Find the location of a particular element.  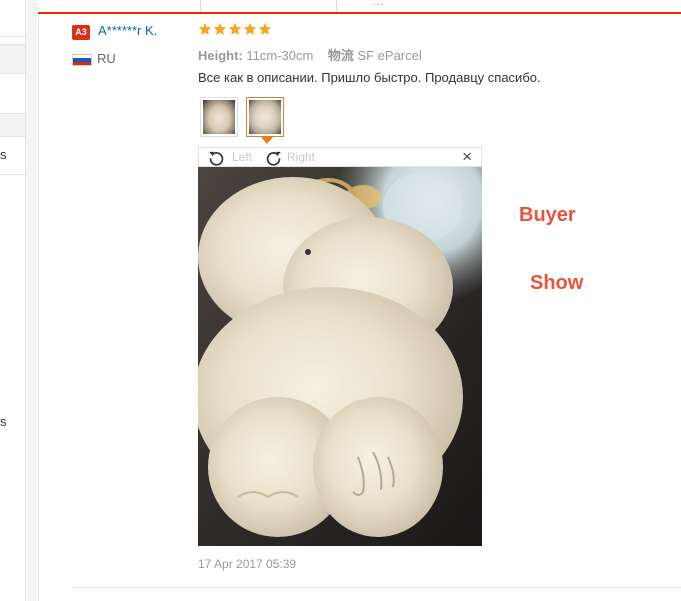

image-viewer-toolbar: Left Right × is located at coordinates (340, 157).